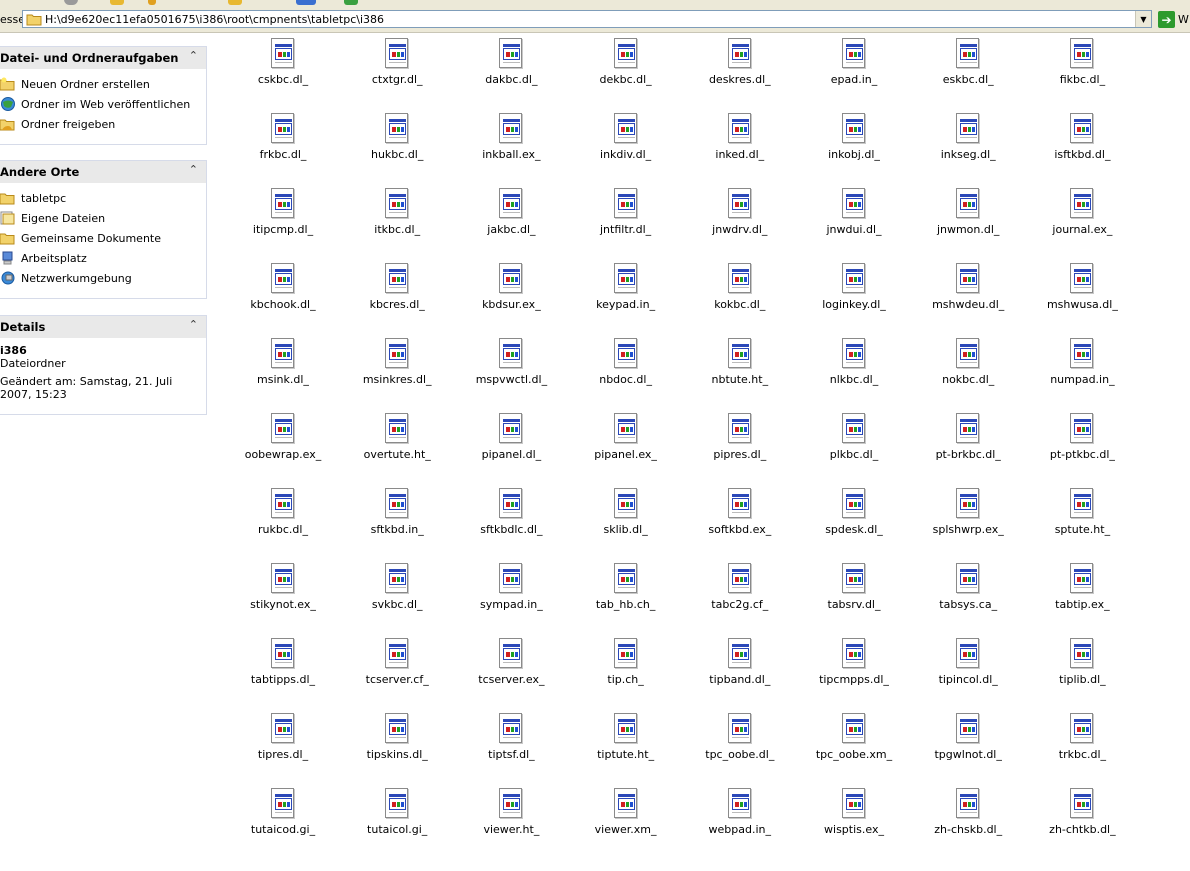 The height and width of the screenshot is (871, 1190). I want to click on file-item: tabsys.ca_, so click(968, 598).